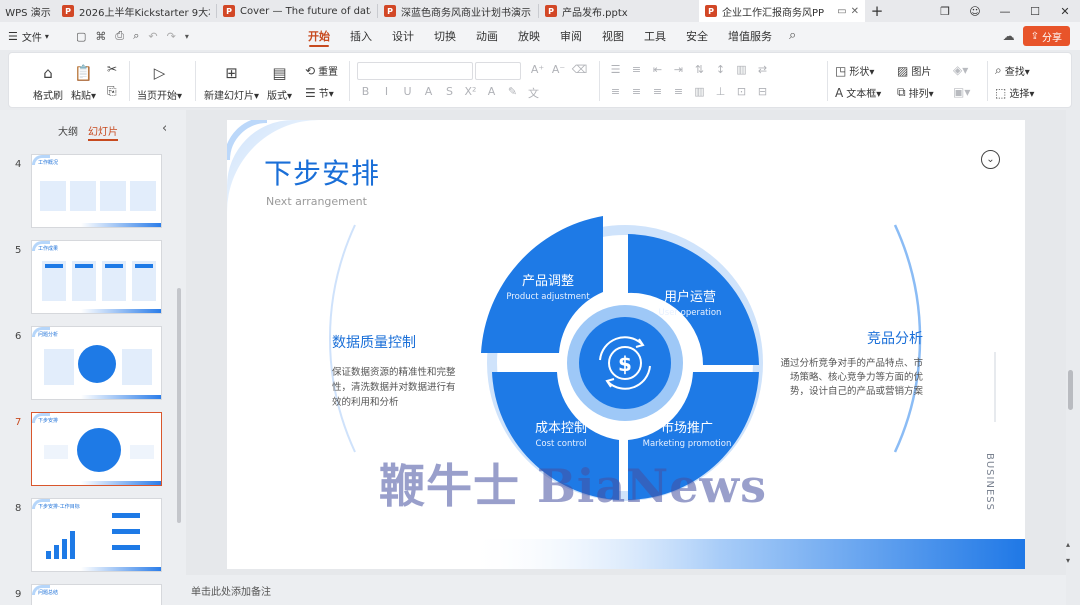 Image resolution: width=1080 pixels, height=605 pixels. I want to click on slide-thumbnail: 工作成果, so click(96, 277).